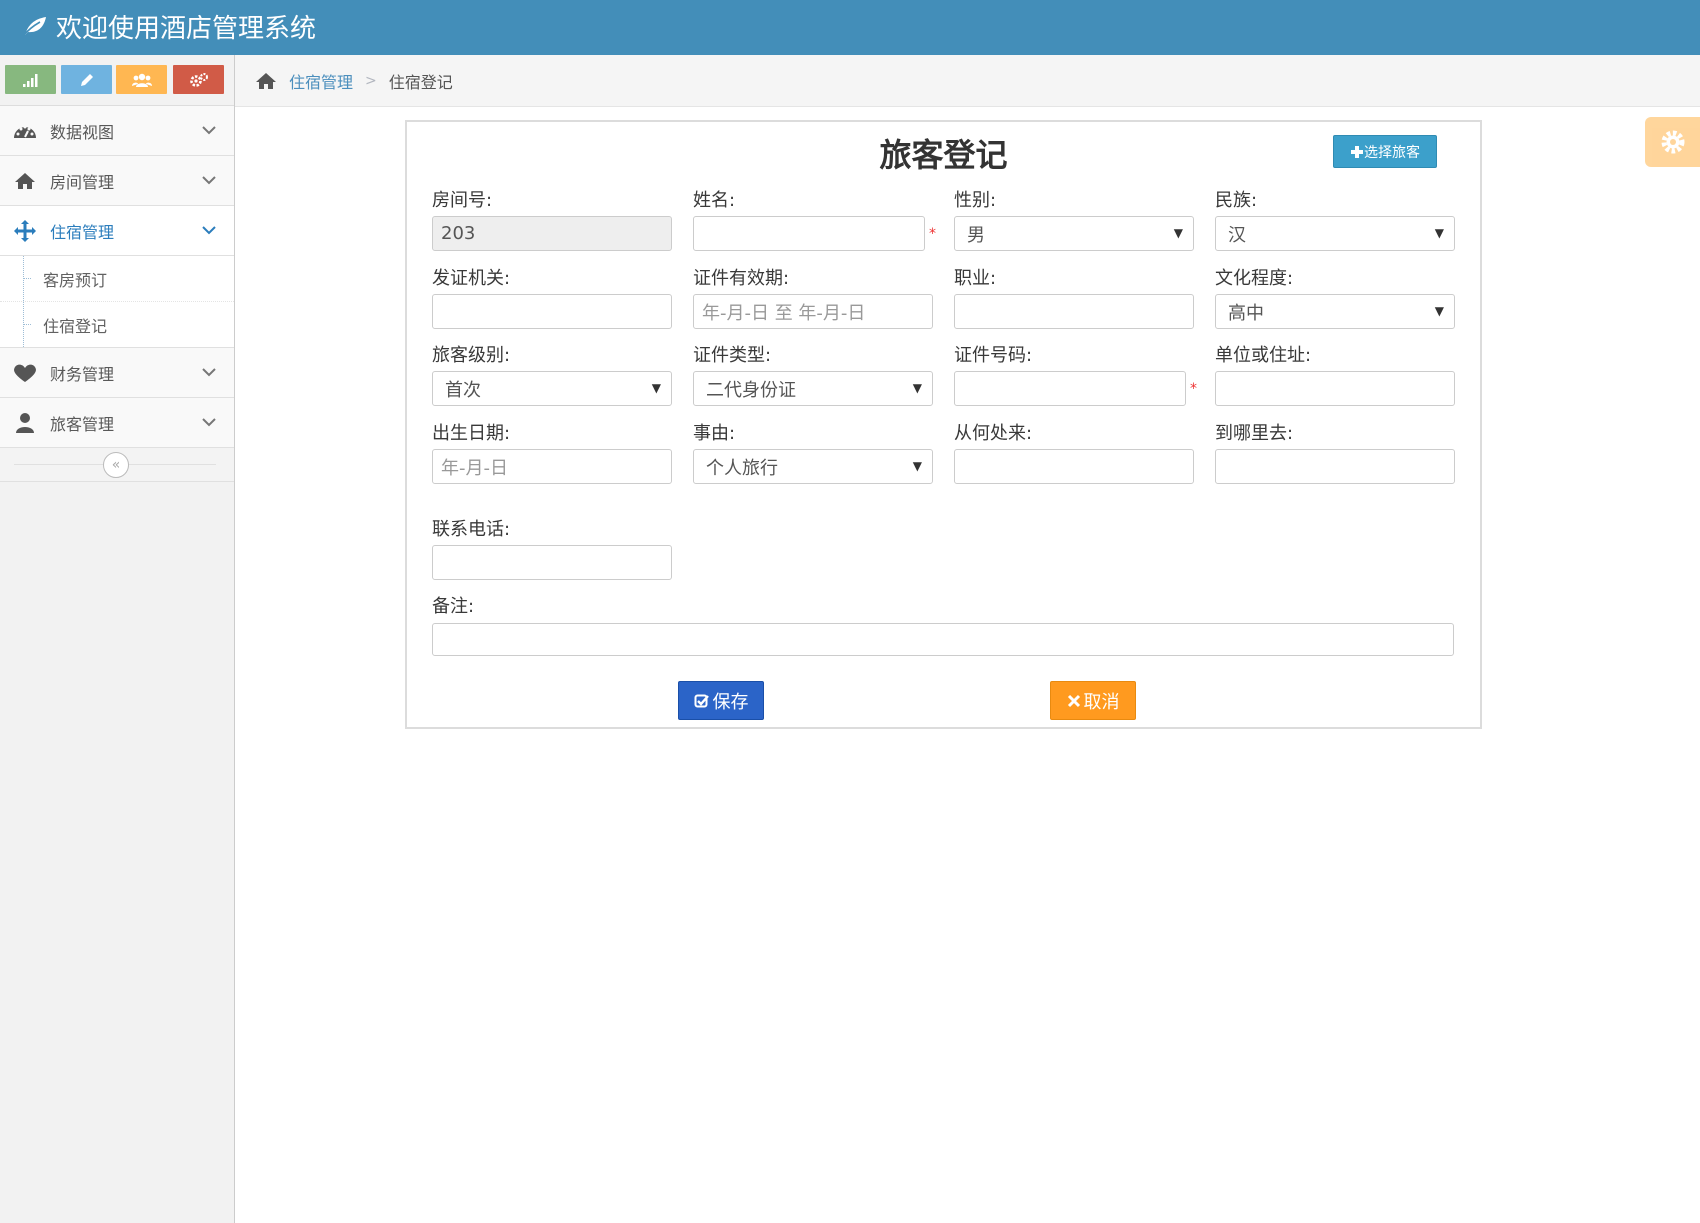 This screenshot has width=1700, height=1223. What do you see at coordinates (117, 131) in the screenshot?
I see `sidebar-item-dashboard: 数据视图` at bounding box center [117, 131].